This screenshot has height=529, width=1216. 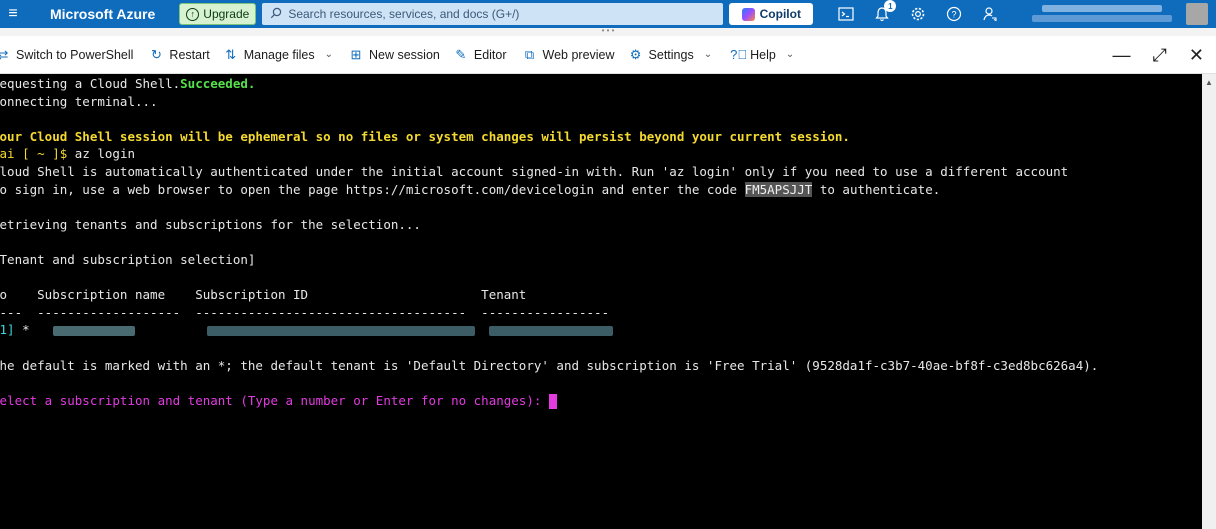 What do you see at coordinates (93, 330) in the screenshot?
I see `subscription-name-redacted` at bounding box center [93, 330].